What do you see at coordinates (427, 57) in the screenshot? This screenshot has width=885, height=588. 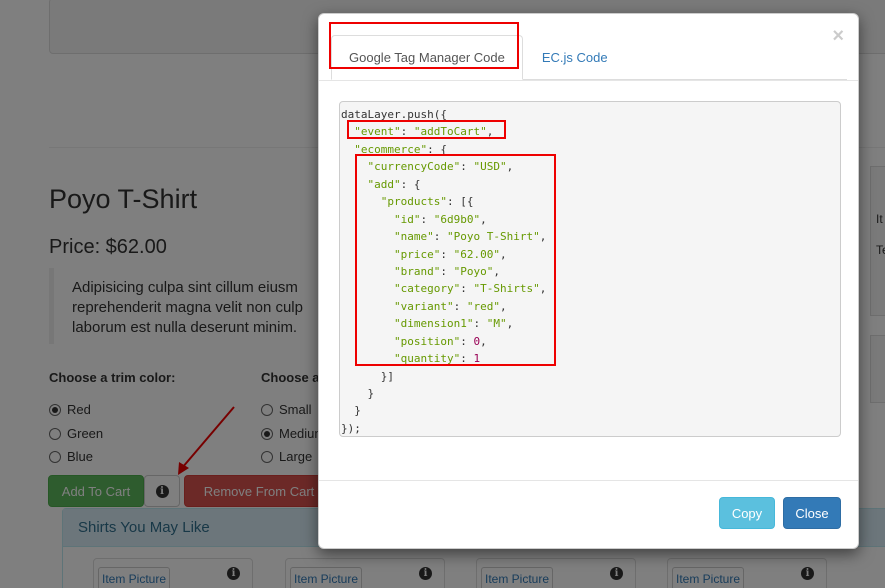 I see `tab-google-tag-manager: Google Tag Manager Code` at bounding box center [427, 57].